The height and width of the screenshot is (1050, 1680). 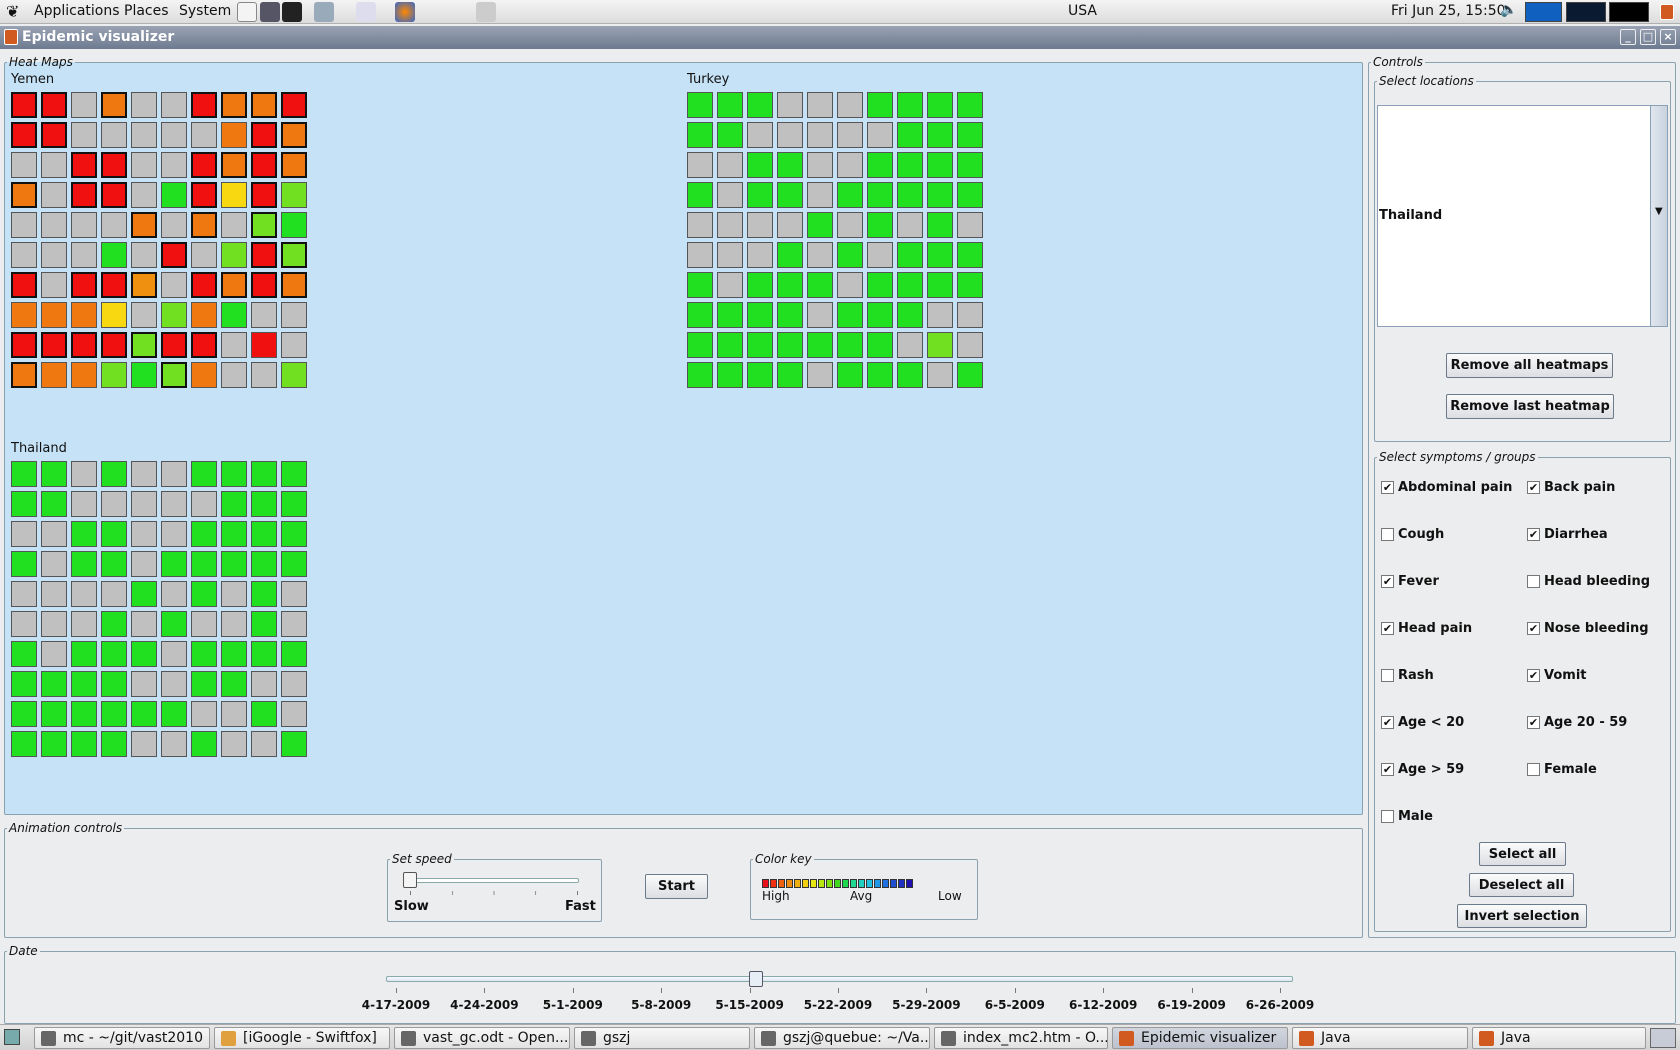 I want to click on gnome-foot-icon: ❦, so click(x=12, y=11).